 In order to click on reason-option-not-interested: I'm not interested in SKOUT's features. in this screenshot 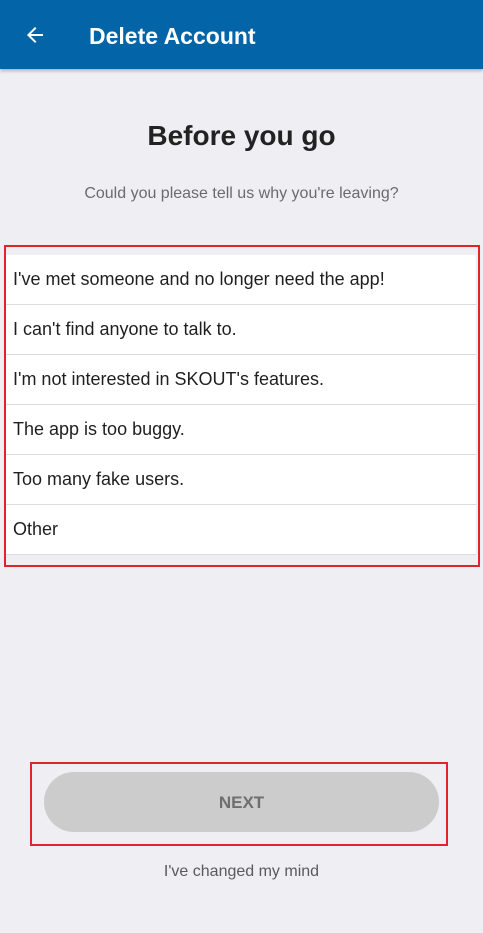, I will do `click(241, 380)`.